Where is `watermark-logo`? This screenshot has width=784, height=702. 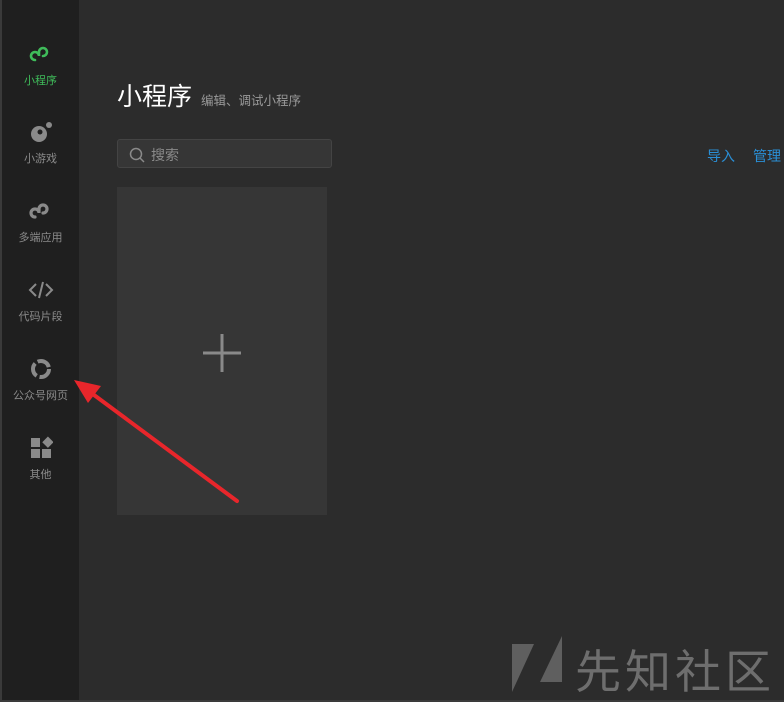 watermark-logo is located at coordinates (537, 664).